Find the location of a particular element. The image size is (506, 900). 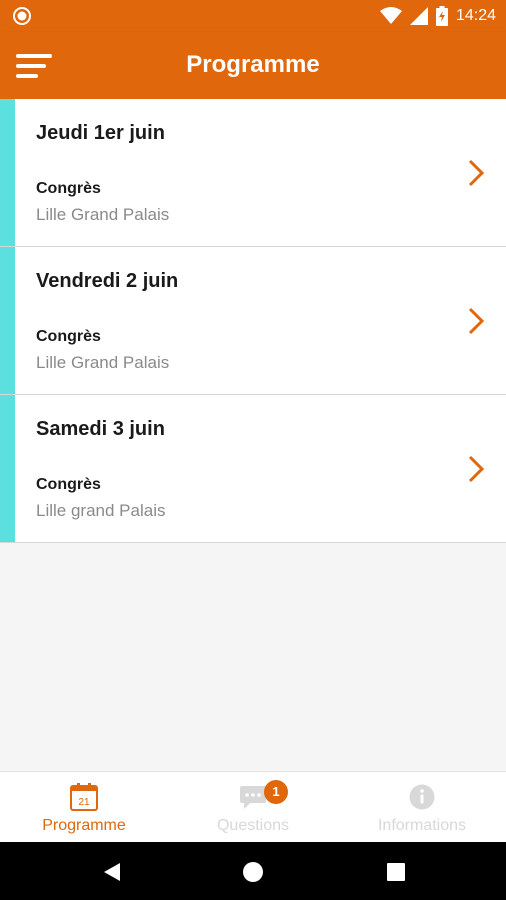

event-day: Jeudi 1er juin is located at coordinates (100, 133).